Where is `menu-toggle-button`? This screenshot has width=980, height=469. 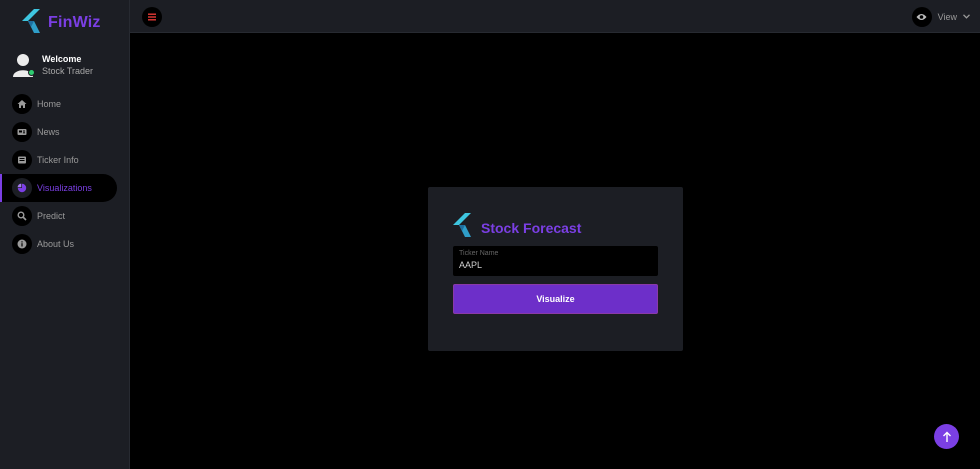 menu-toggle-button is located at coordinates (152, 17).